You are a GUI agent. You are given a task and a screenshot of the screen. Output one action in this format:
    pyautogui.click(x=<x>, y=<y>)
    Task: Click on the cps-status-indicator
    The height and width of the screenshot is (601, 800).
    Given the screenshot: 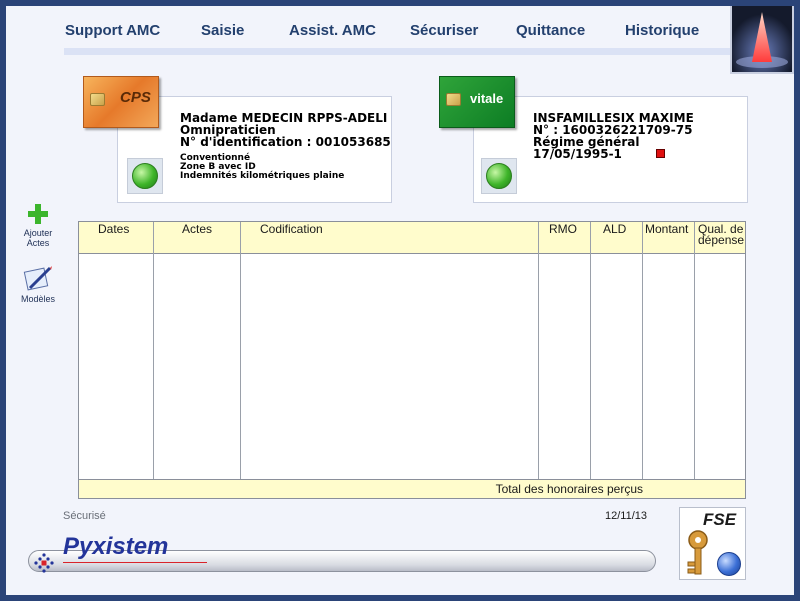 What is the action you would take?
    pyautogui.click(x=145, y=176)
    